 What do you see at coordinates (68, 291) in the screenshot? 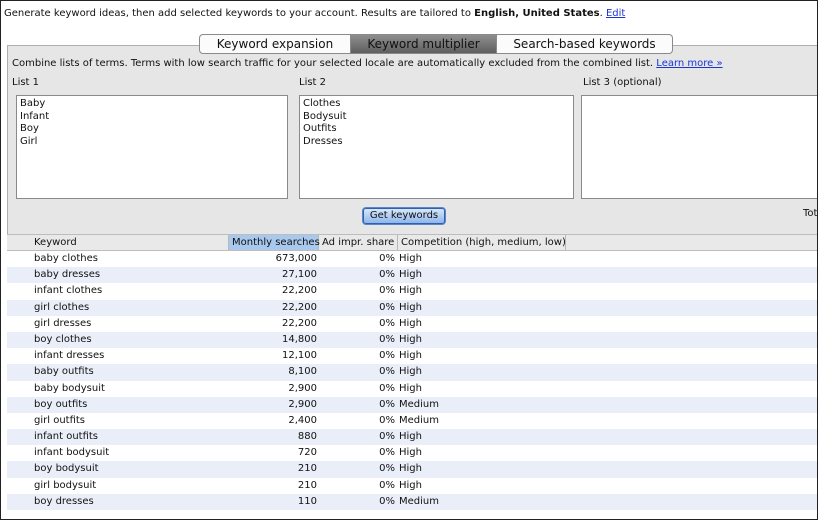
I see `keyword-cell: infant clothes` at bounding box center [68, 291].